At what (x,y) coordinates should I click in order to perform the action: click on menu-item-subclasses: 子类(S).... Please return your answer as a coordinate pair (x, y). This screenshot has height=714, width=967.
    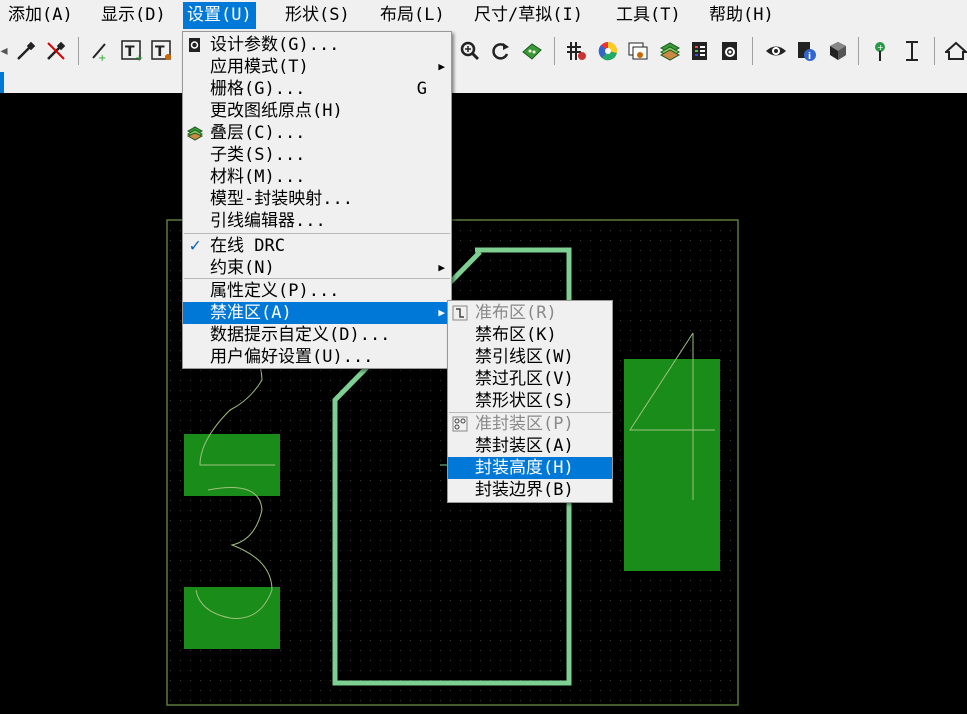
    Looking at the image, I should click on (317, 155).